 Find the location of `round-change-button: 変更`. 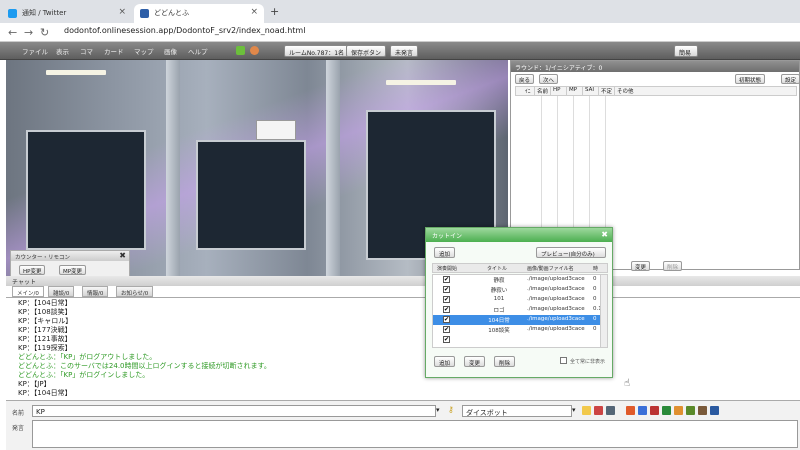

round-change-button: 変更 is located at coordinates (641, 266).